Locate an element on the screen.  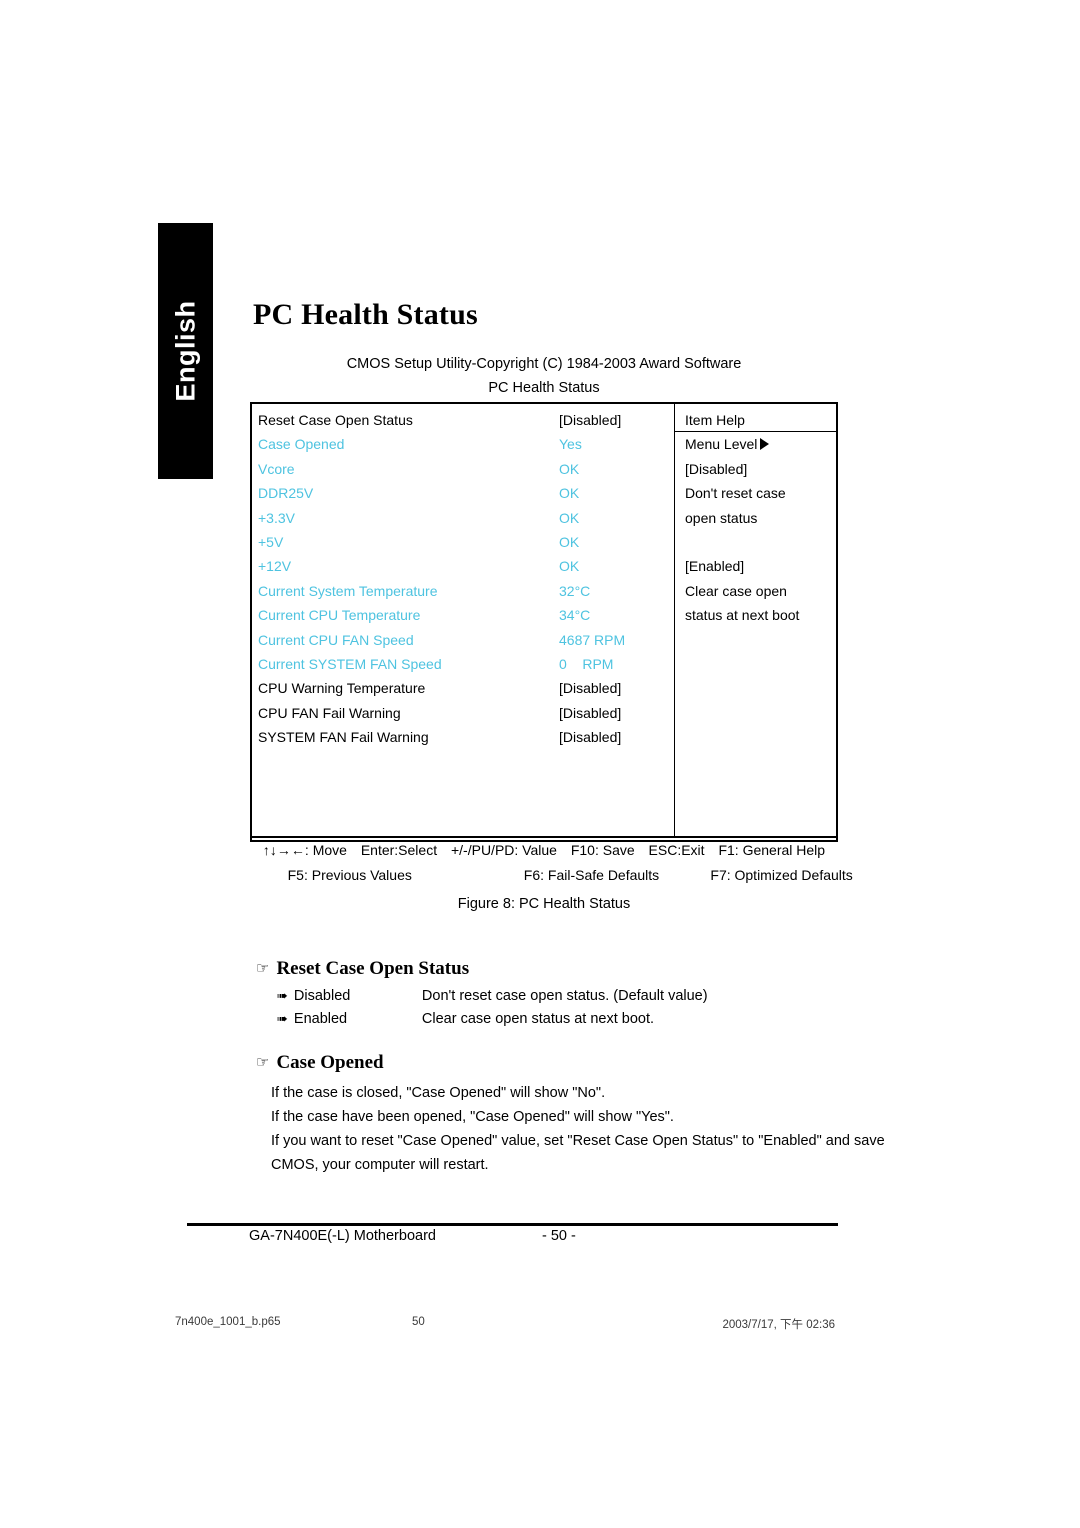
section-heading-reset-case-open-status: ☞ Reset Case Open Status is located at coordinates (362, 969).